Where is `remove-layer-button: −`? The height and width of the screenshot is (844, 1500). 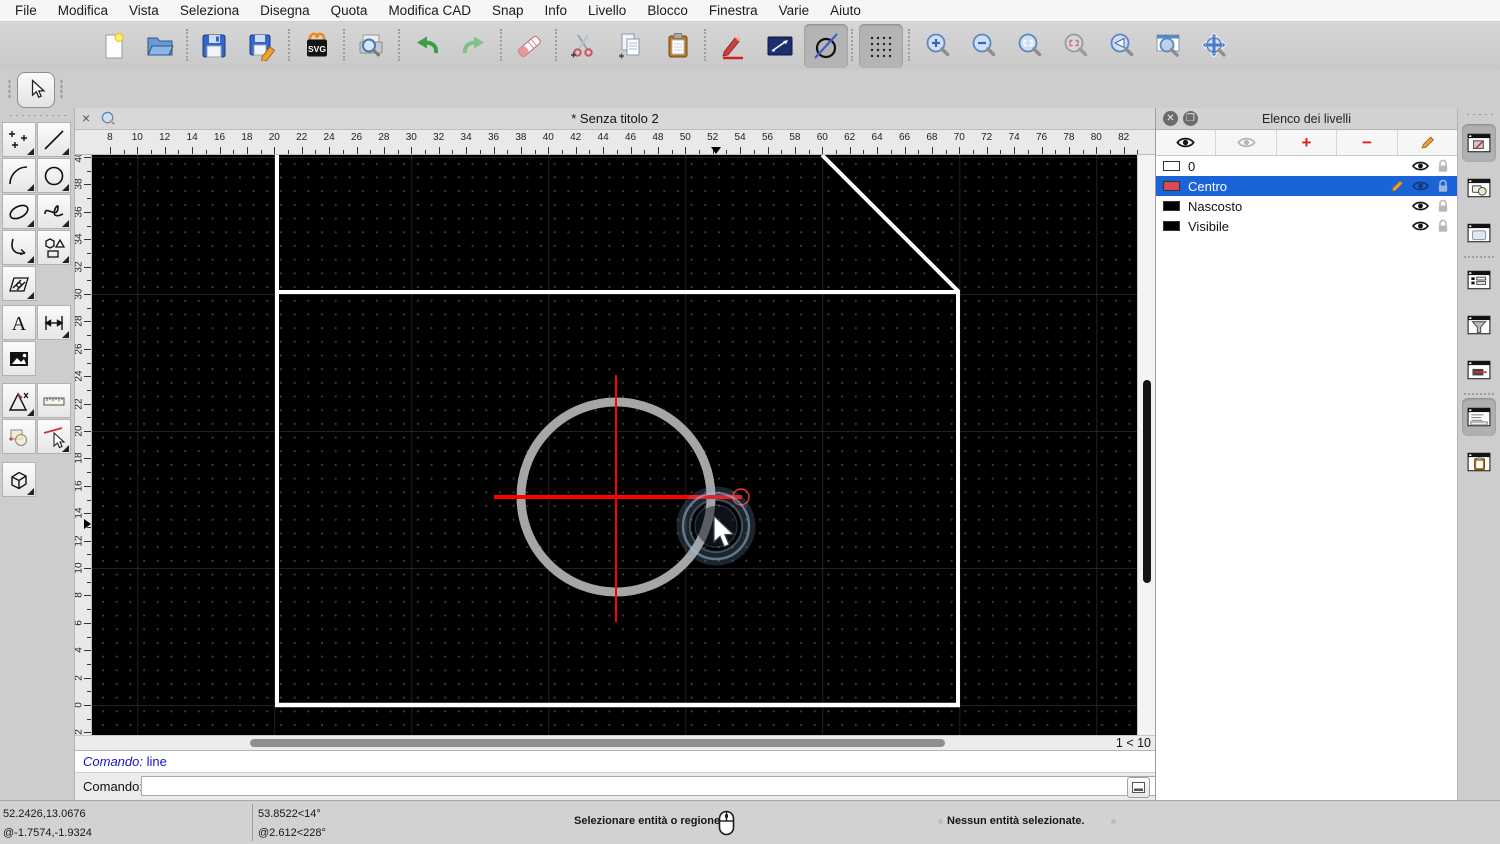
remove-layer-button: − is located at coordinates (1367, 142).